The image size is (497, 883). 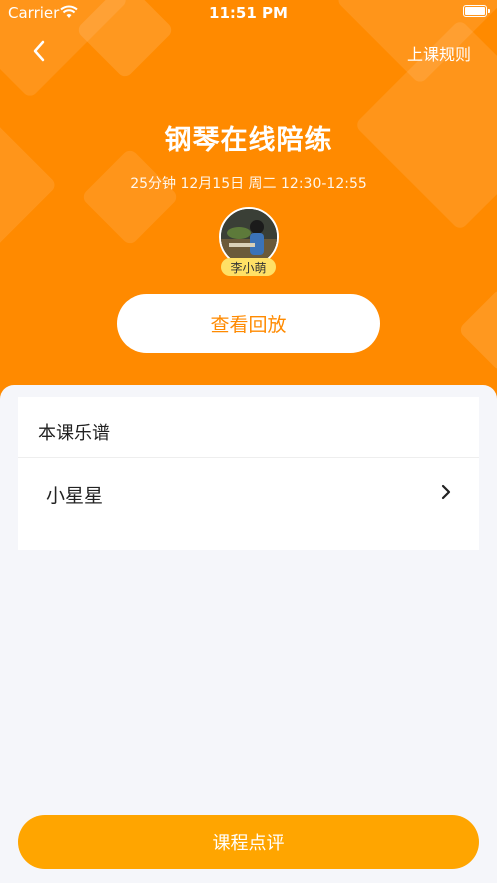 What do you see at coordinates (446, 492) in the screenshot?
I see `chevron-right-icon` at bounding box center [446, 492].